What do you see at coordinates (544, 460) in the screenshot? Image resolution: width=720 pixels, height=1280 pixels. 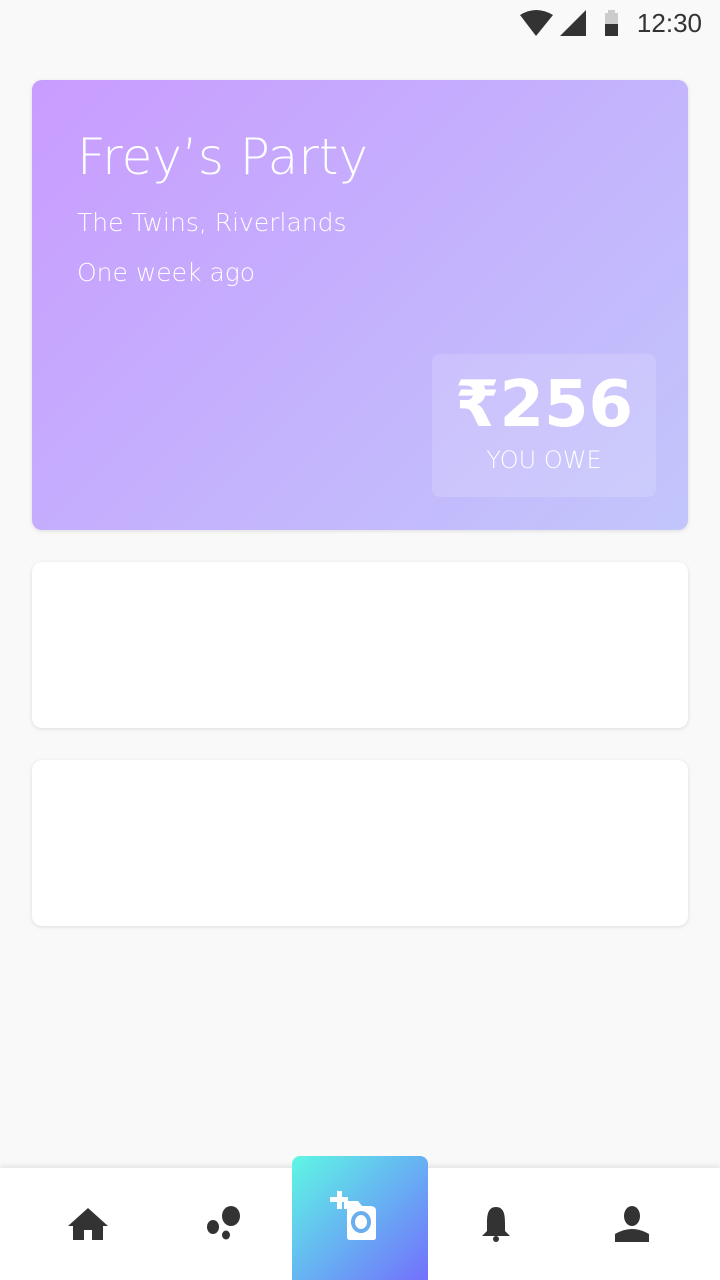 I see `owe-label: YOU OWE` at bounding box center [544, 460].